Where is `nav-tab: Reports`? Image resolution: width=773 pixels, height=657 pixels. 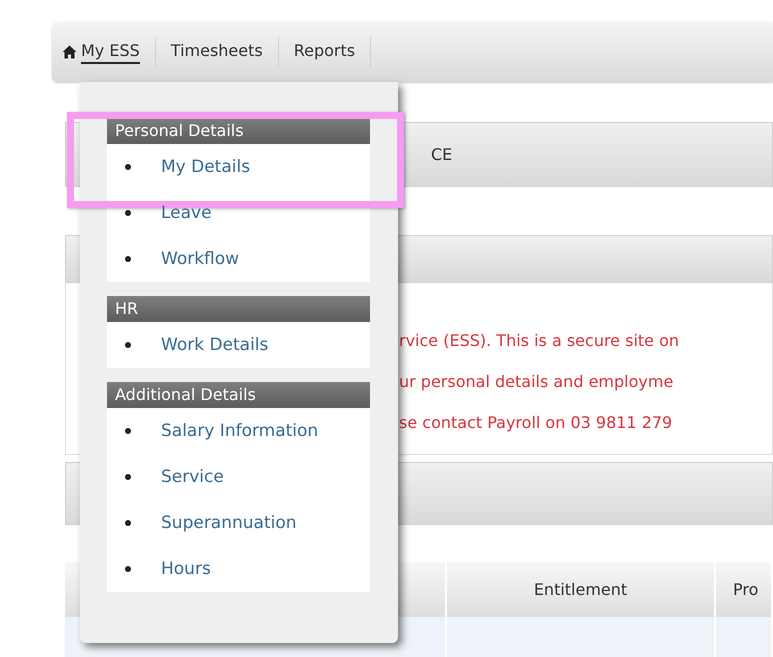
nav-tab: Reports is located at coordinates (333, 52).